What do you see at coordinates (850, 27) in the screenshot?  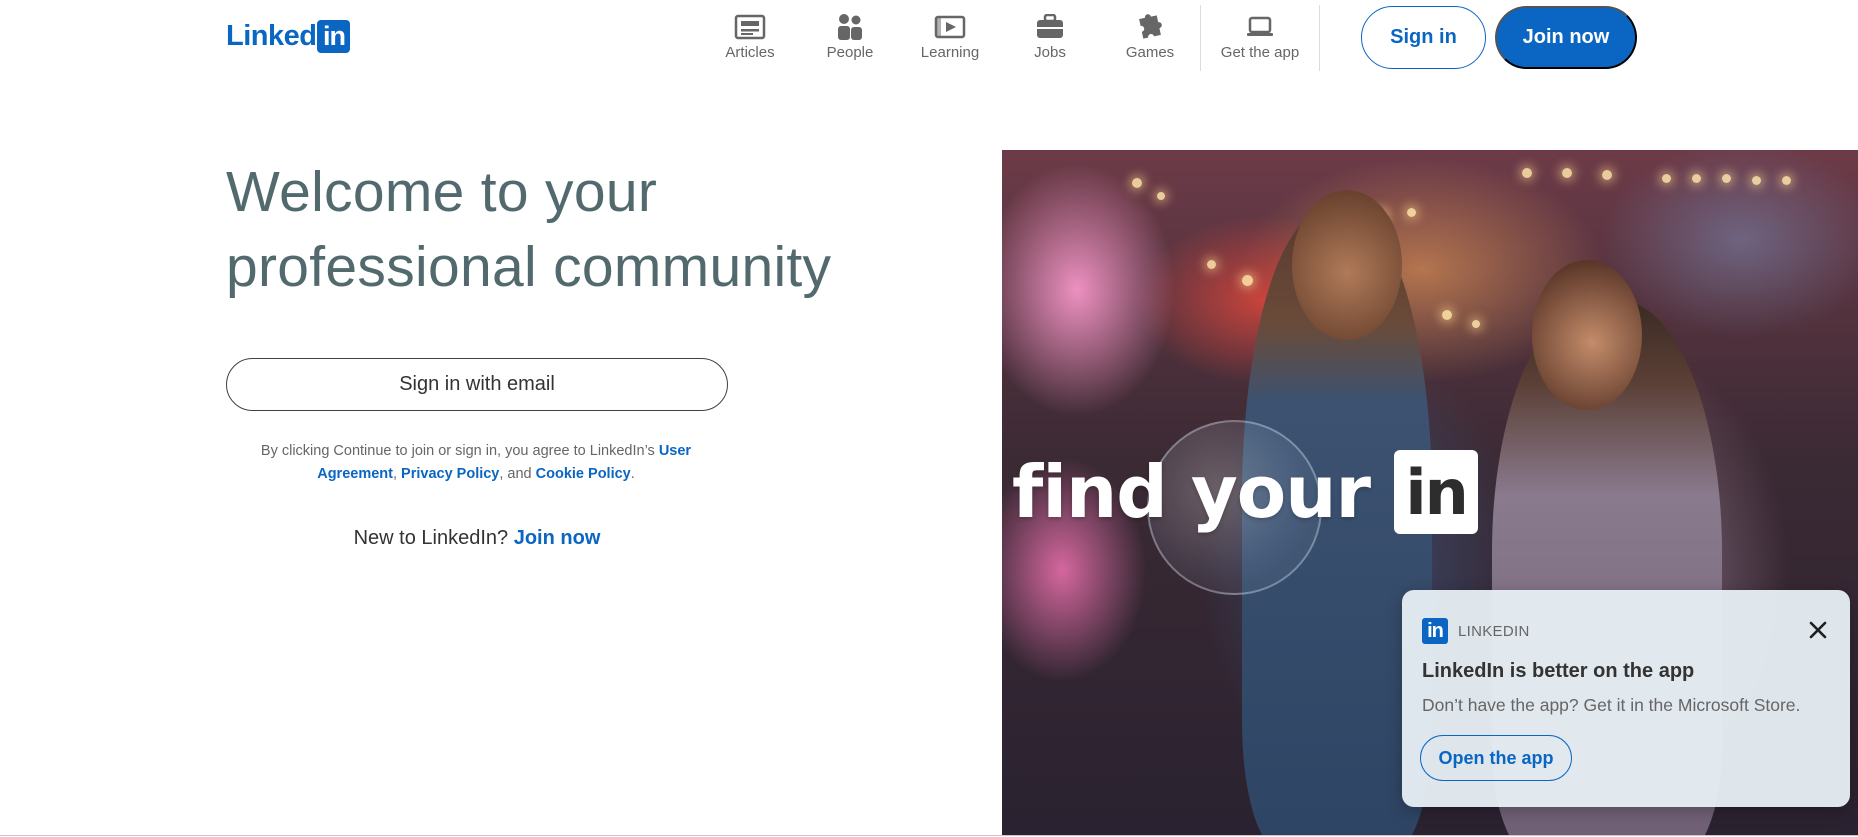 I see `people-icon` at bounding box center [850, 27].